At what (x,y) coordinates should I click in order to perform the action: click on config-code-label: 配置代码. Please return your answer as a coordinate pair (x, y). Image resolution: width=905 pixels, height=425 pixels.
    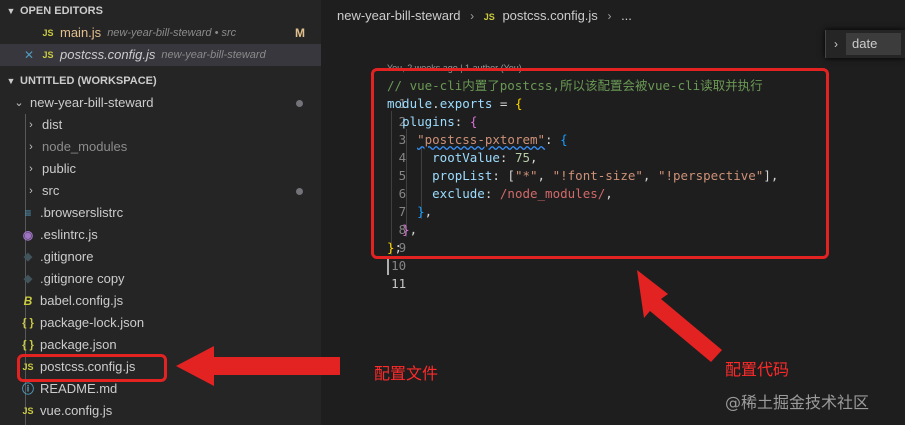
    Looking at the image, I should click on (757, 369).